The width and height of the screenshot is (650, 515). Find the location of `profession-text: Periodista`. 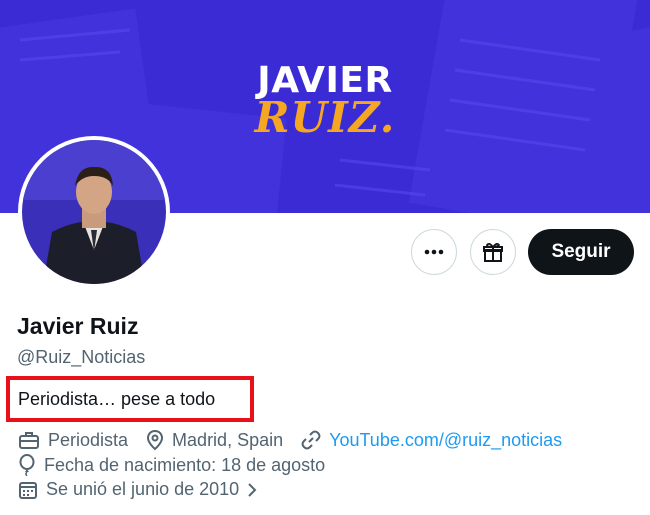

profession-text: Periodista is located at coordinates (88, 439).